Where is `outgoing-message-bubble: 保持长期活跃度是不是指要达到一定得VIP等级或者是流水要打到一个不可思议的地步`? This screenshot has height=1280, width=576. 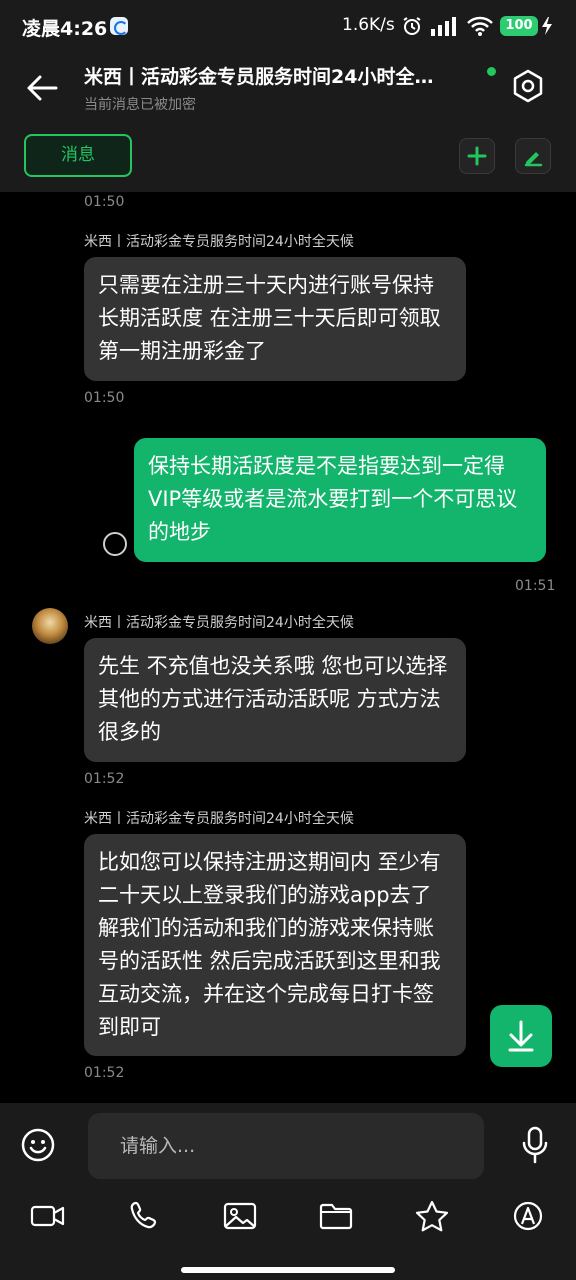
outgoing-message-bubble: 保持长期活跃度是不是指要达到一定得VIP等级或者是流水要打到一个不可思议的地步 is located at coordinates (340, 500).